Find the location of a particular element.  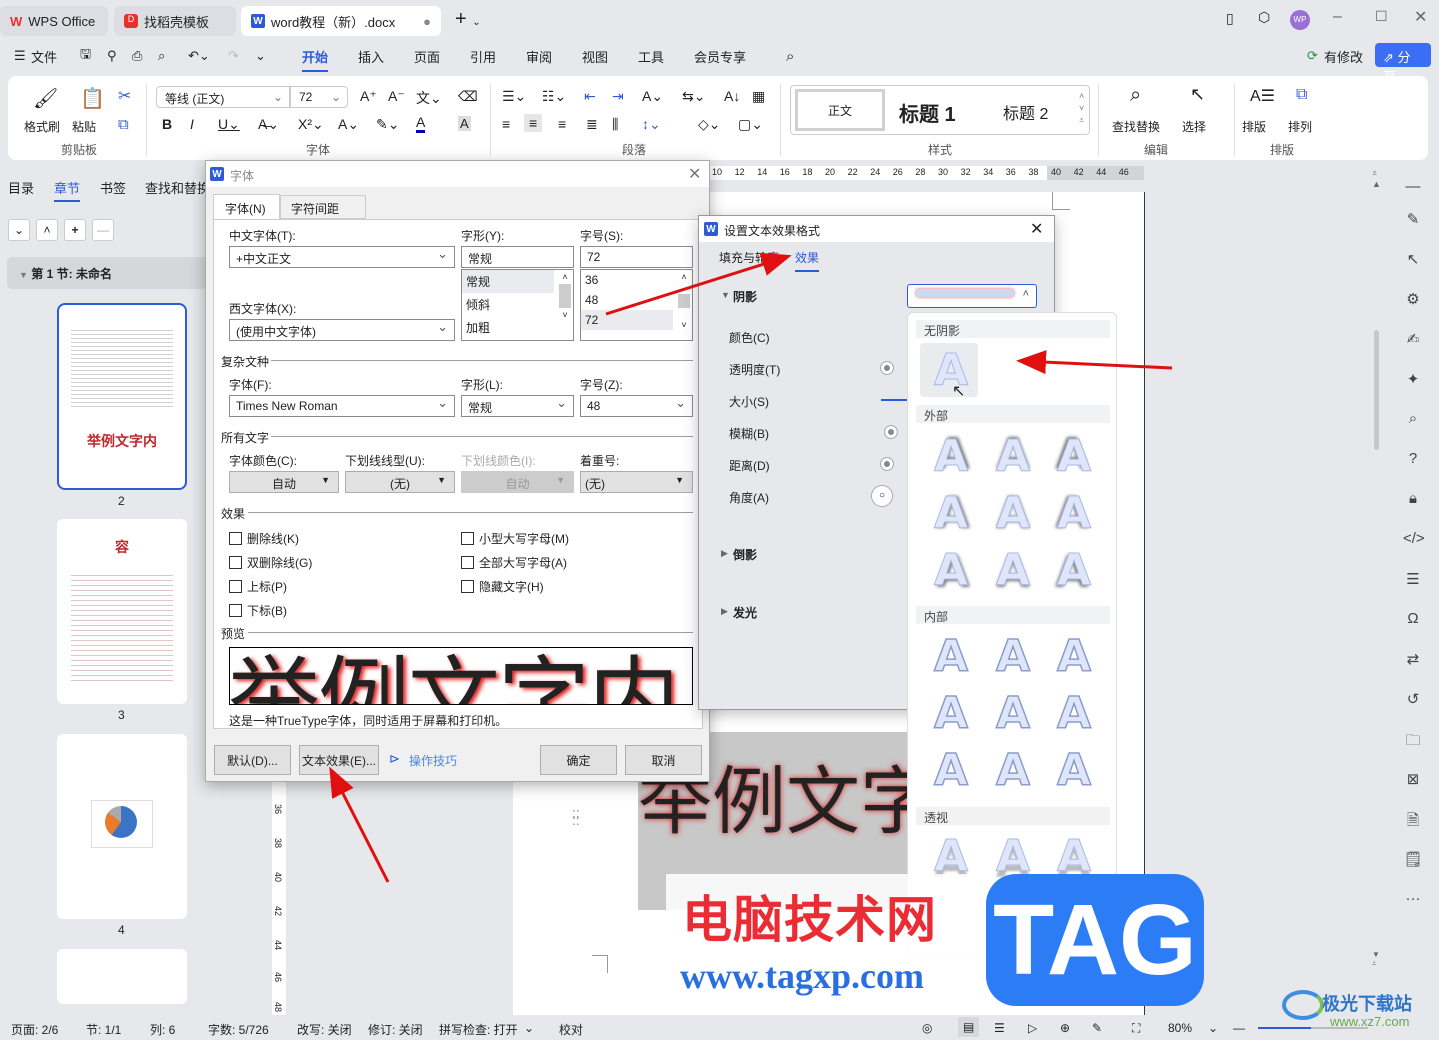

arrow-to-text-effect-button is located at coordinates (359, 824).